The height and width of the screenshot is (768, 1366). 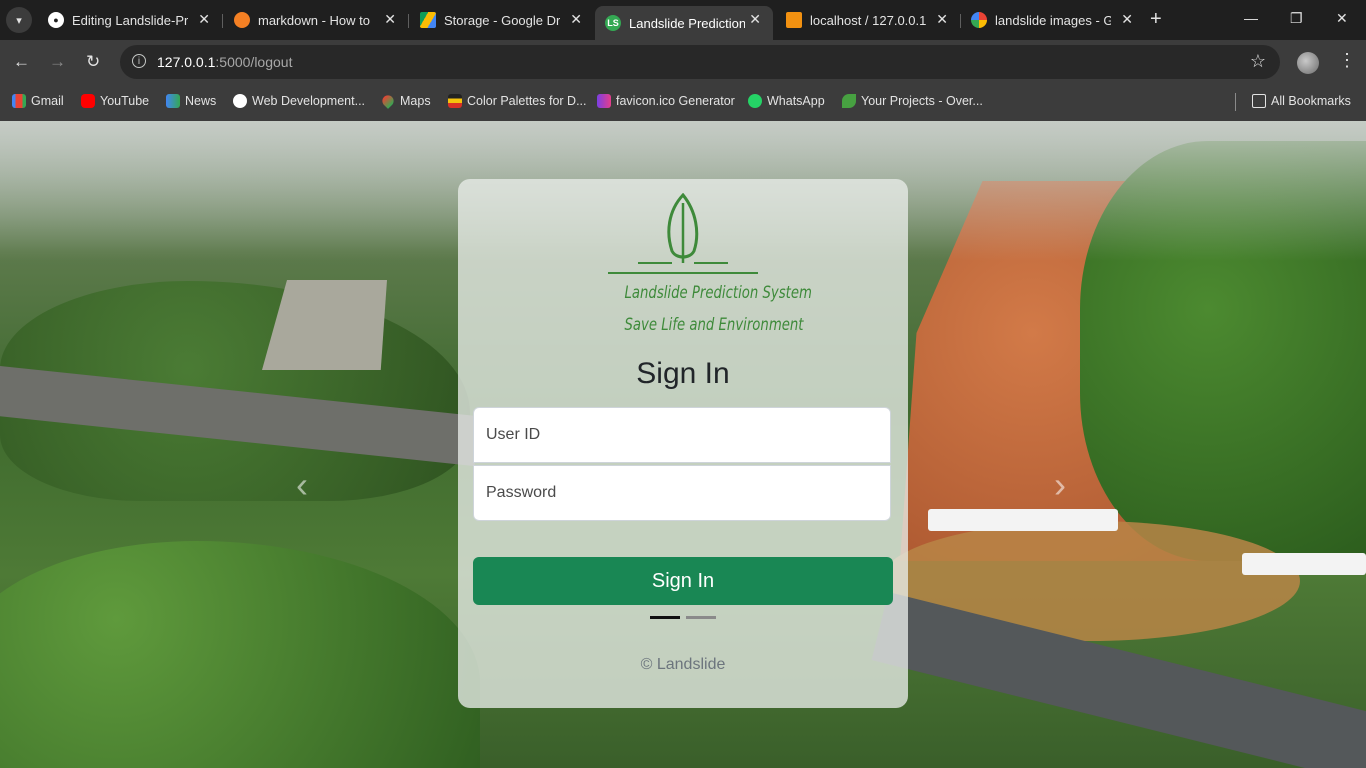 I want to click on google-icon, so click(x=979, y=20).